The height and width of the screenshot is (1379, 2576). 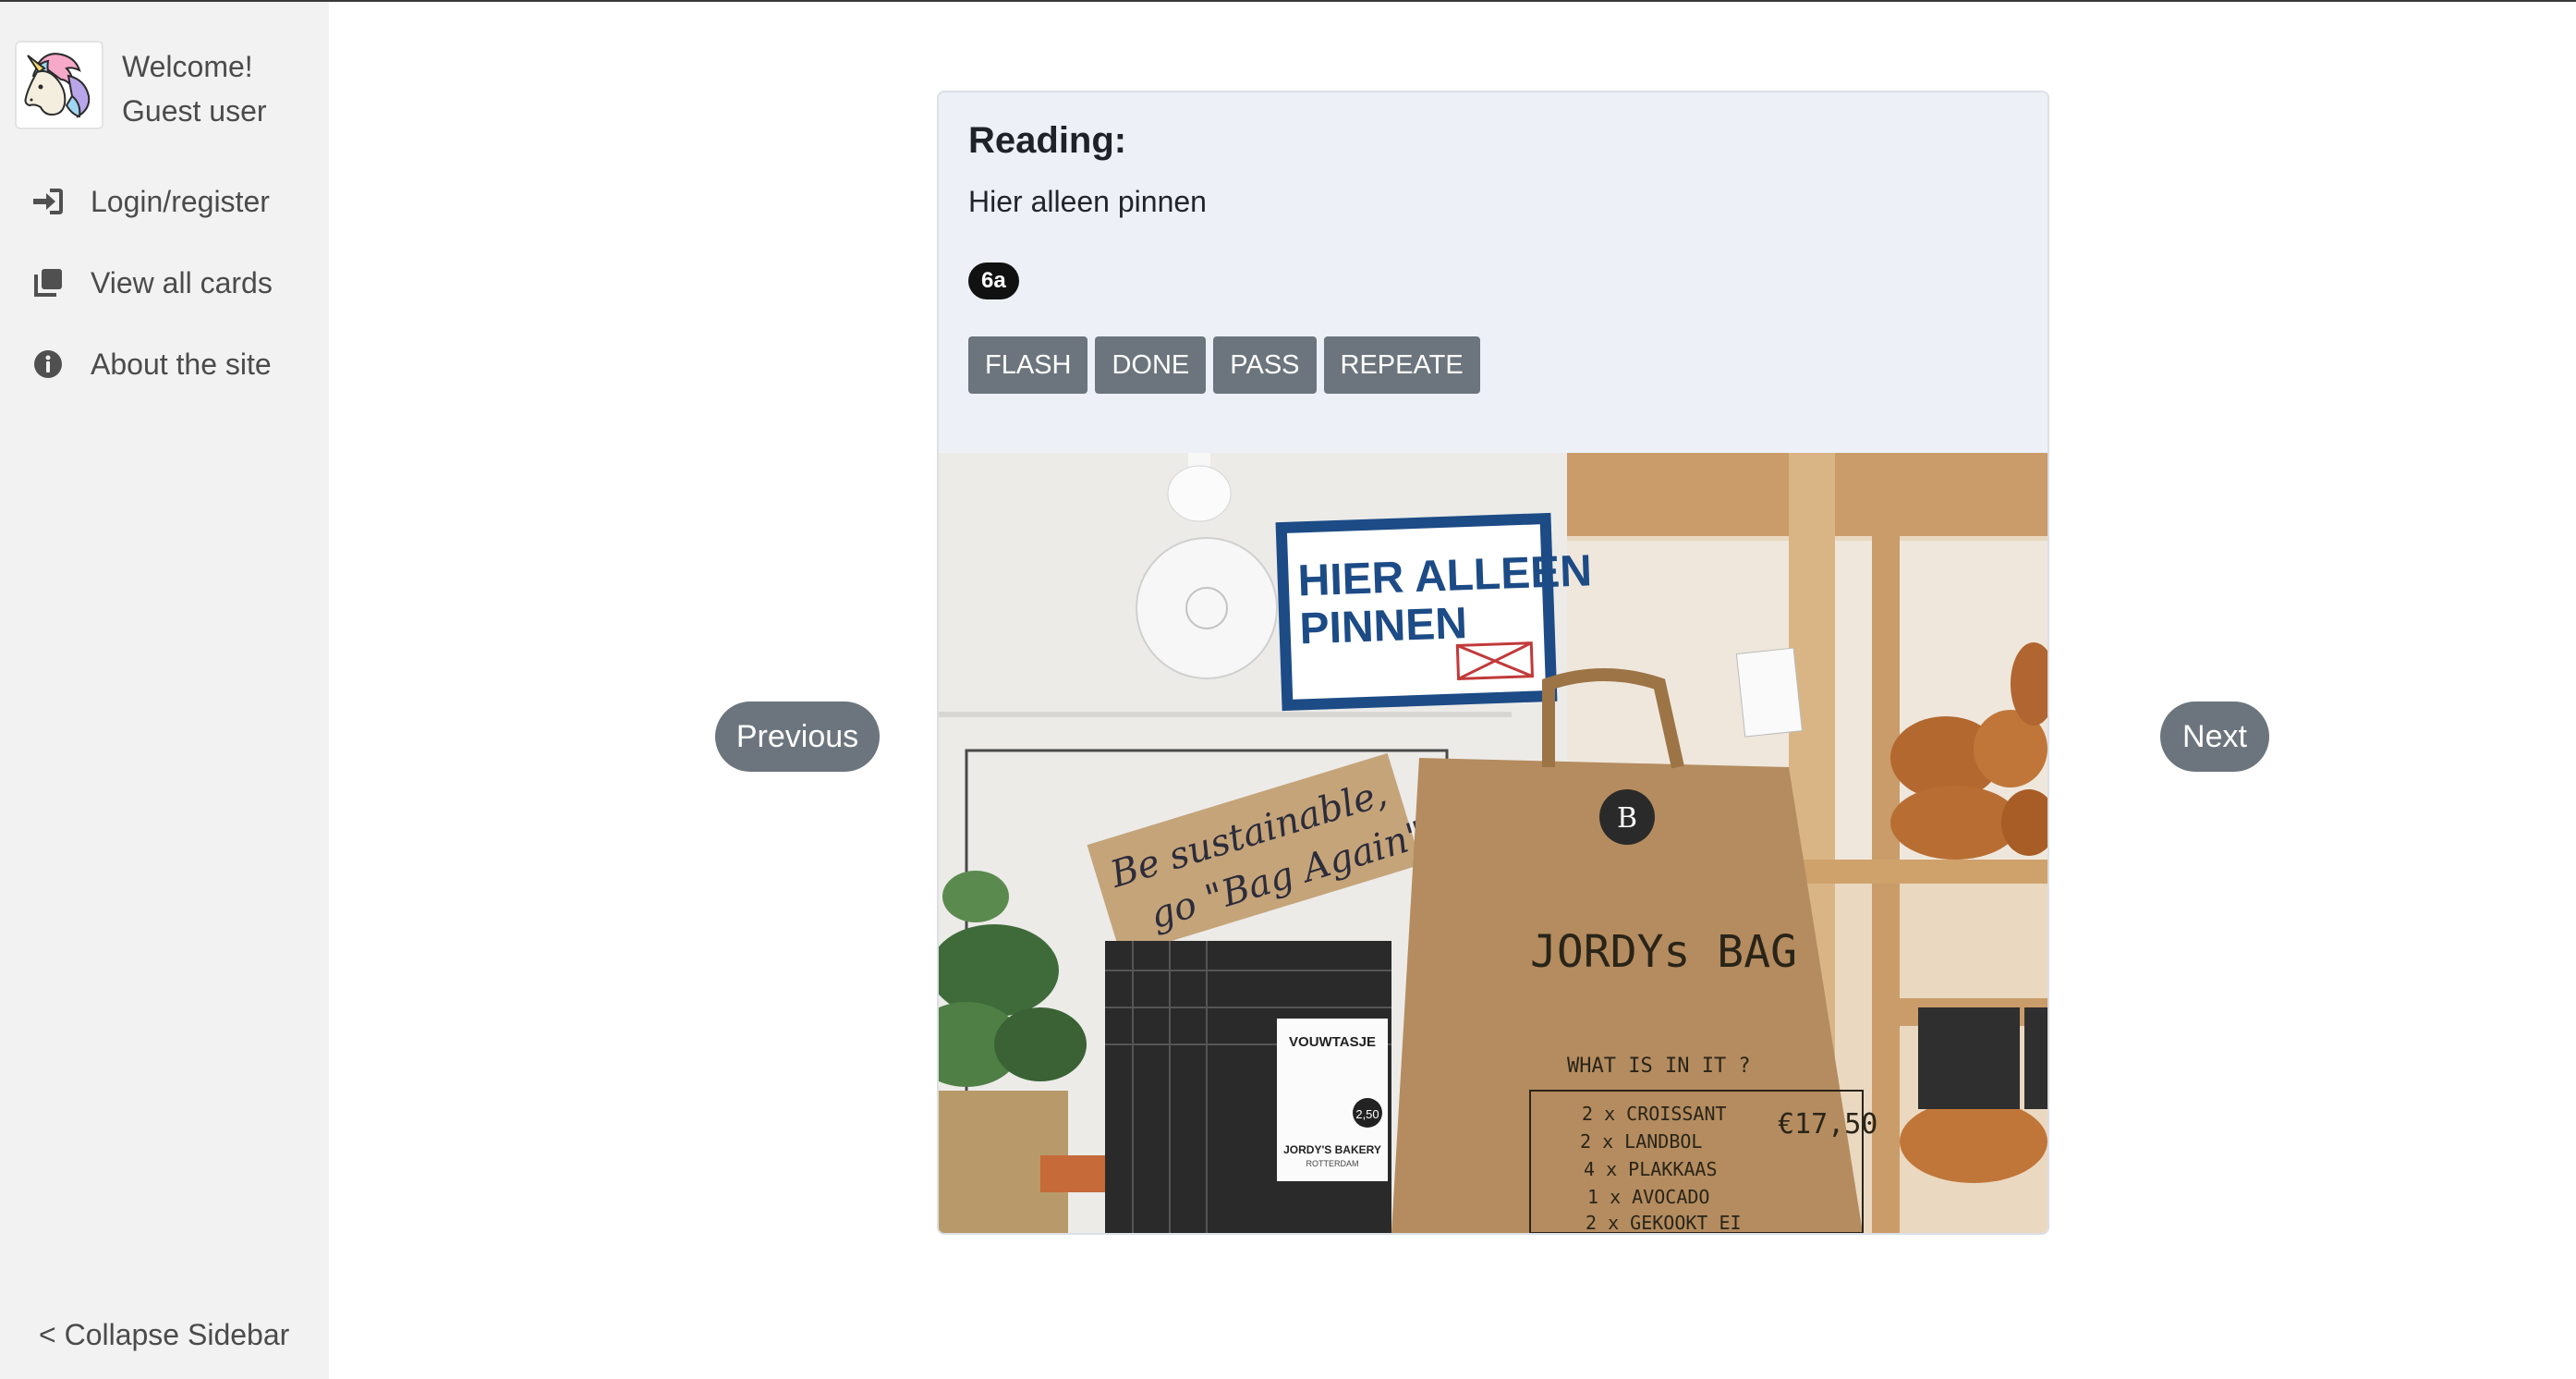 What do you see at coordinates (1445, 575) in the screenshot?
I see `sign-text-line1: HIER ALLEEN` at bounding box center [1445, 575].